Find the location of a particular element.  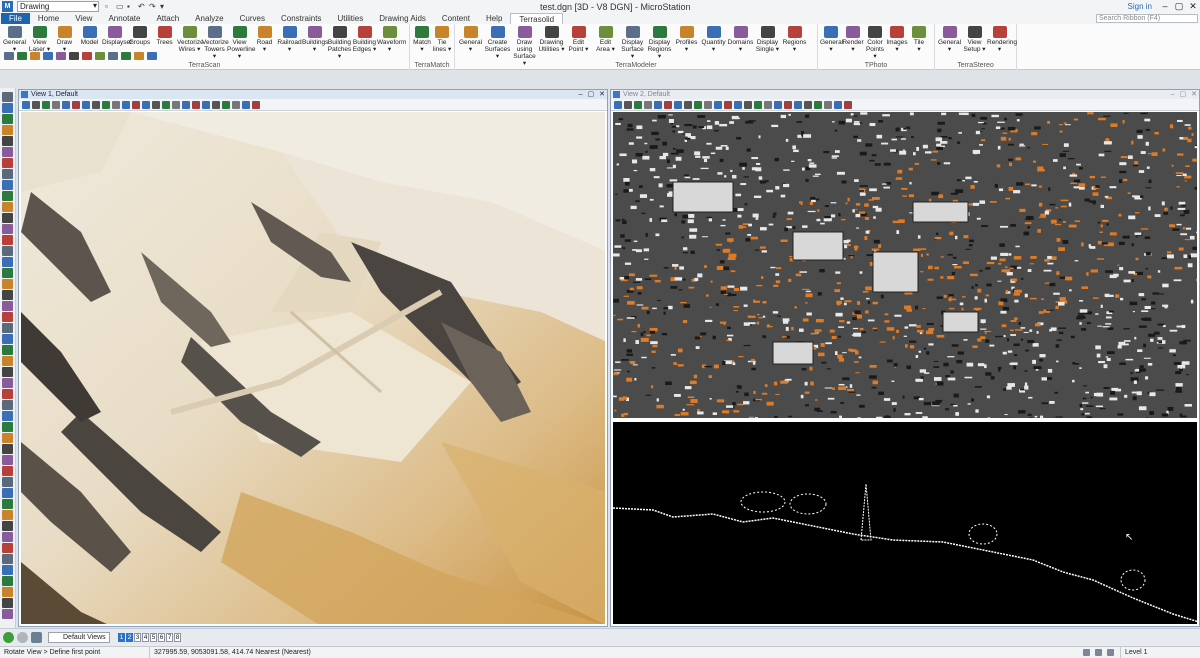

ribbon-button-display-surface: Display Surface ▾ is located at coordinates (632, 43).